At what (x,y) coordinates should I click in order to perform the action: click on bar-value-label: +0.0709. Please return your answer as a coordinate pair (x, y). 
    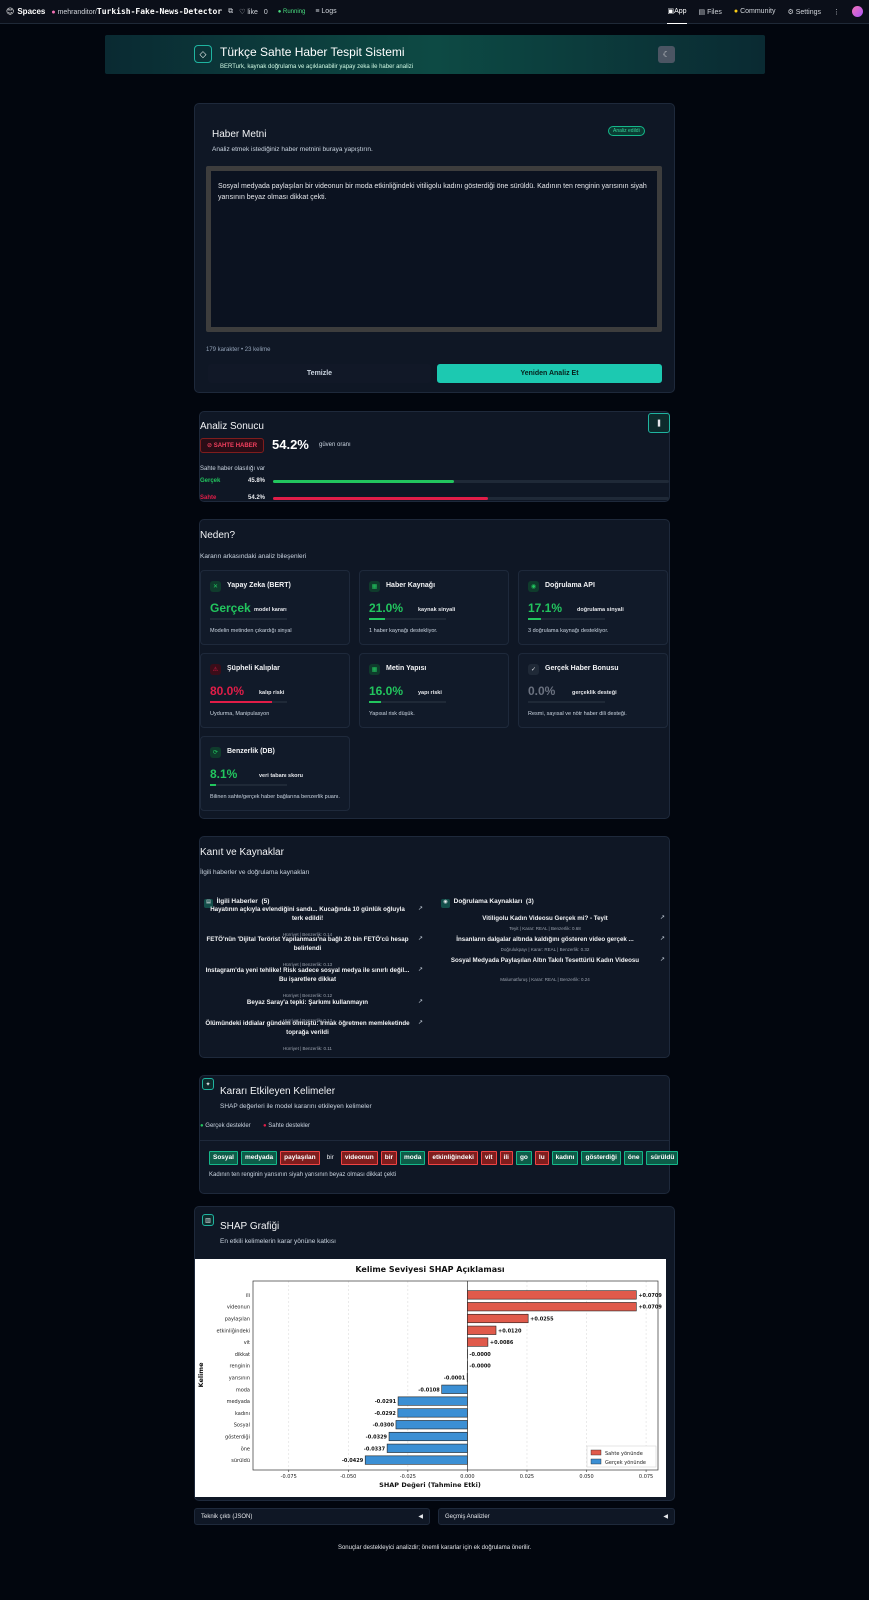
    Looking at the image, I should click on (650, 1308).